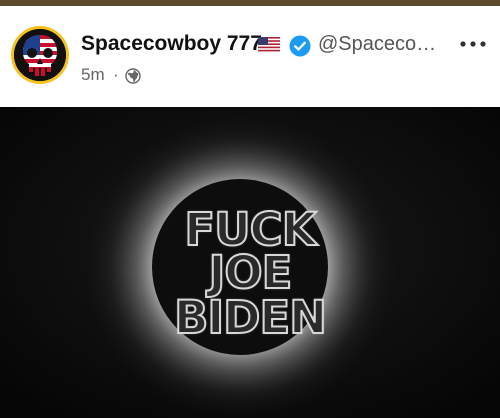 The width and height of the screenshot is (500, 418). What do you see at coordinates (171, 44) in the screenshot?
I see `author-name: Spacecowboy 777` at bounding box center [171, 44].